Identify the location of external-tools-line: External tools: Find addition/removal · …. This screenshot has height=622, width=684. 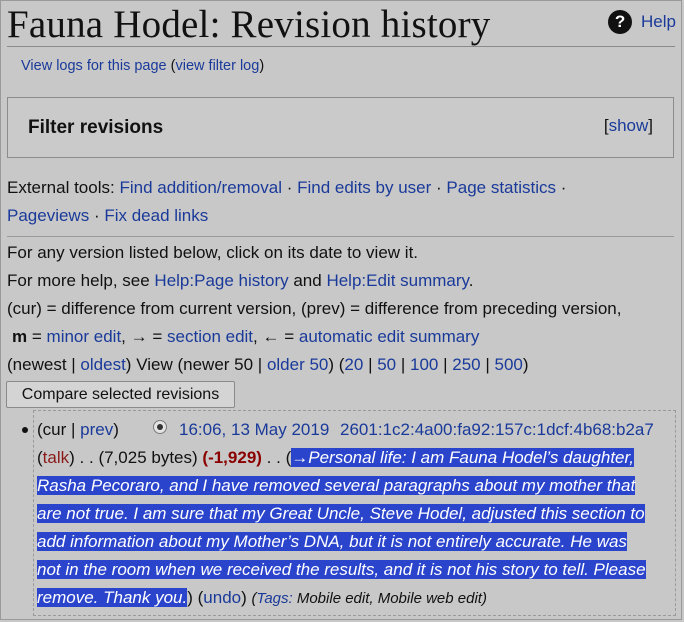
(287, 187).